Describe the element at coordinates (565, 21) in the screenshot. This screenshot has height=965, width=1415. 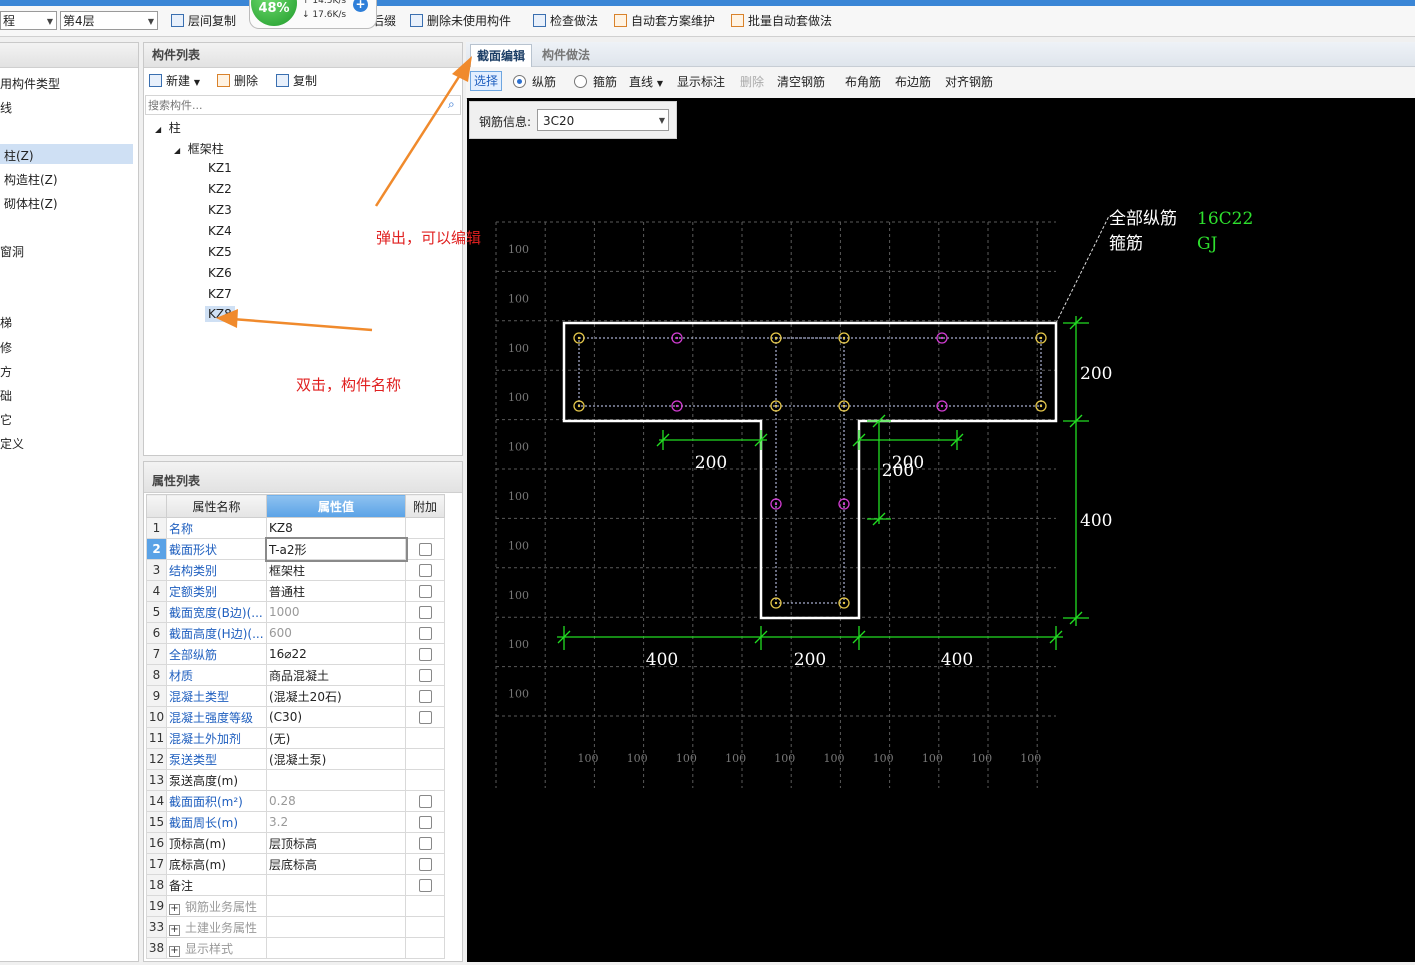
I see `check-method-button: 检查做法` at that location.